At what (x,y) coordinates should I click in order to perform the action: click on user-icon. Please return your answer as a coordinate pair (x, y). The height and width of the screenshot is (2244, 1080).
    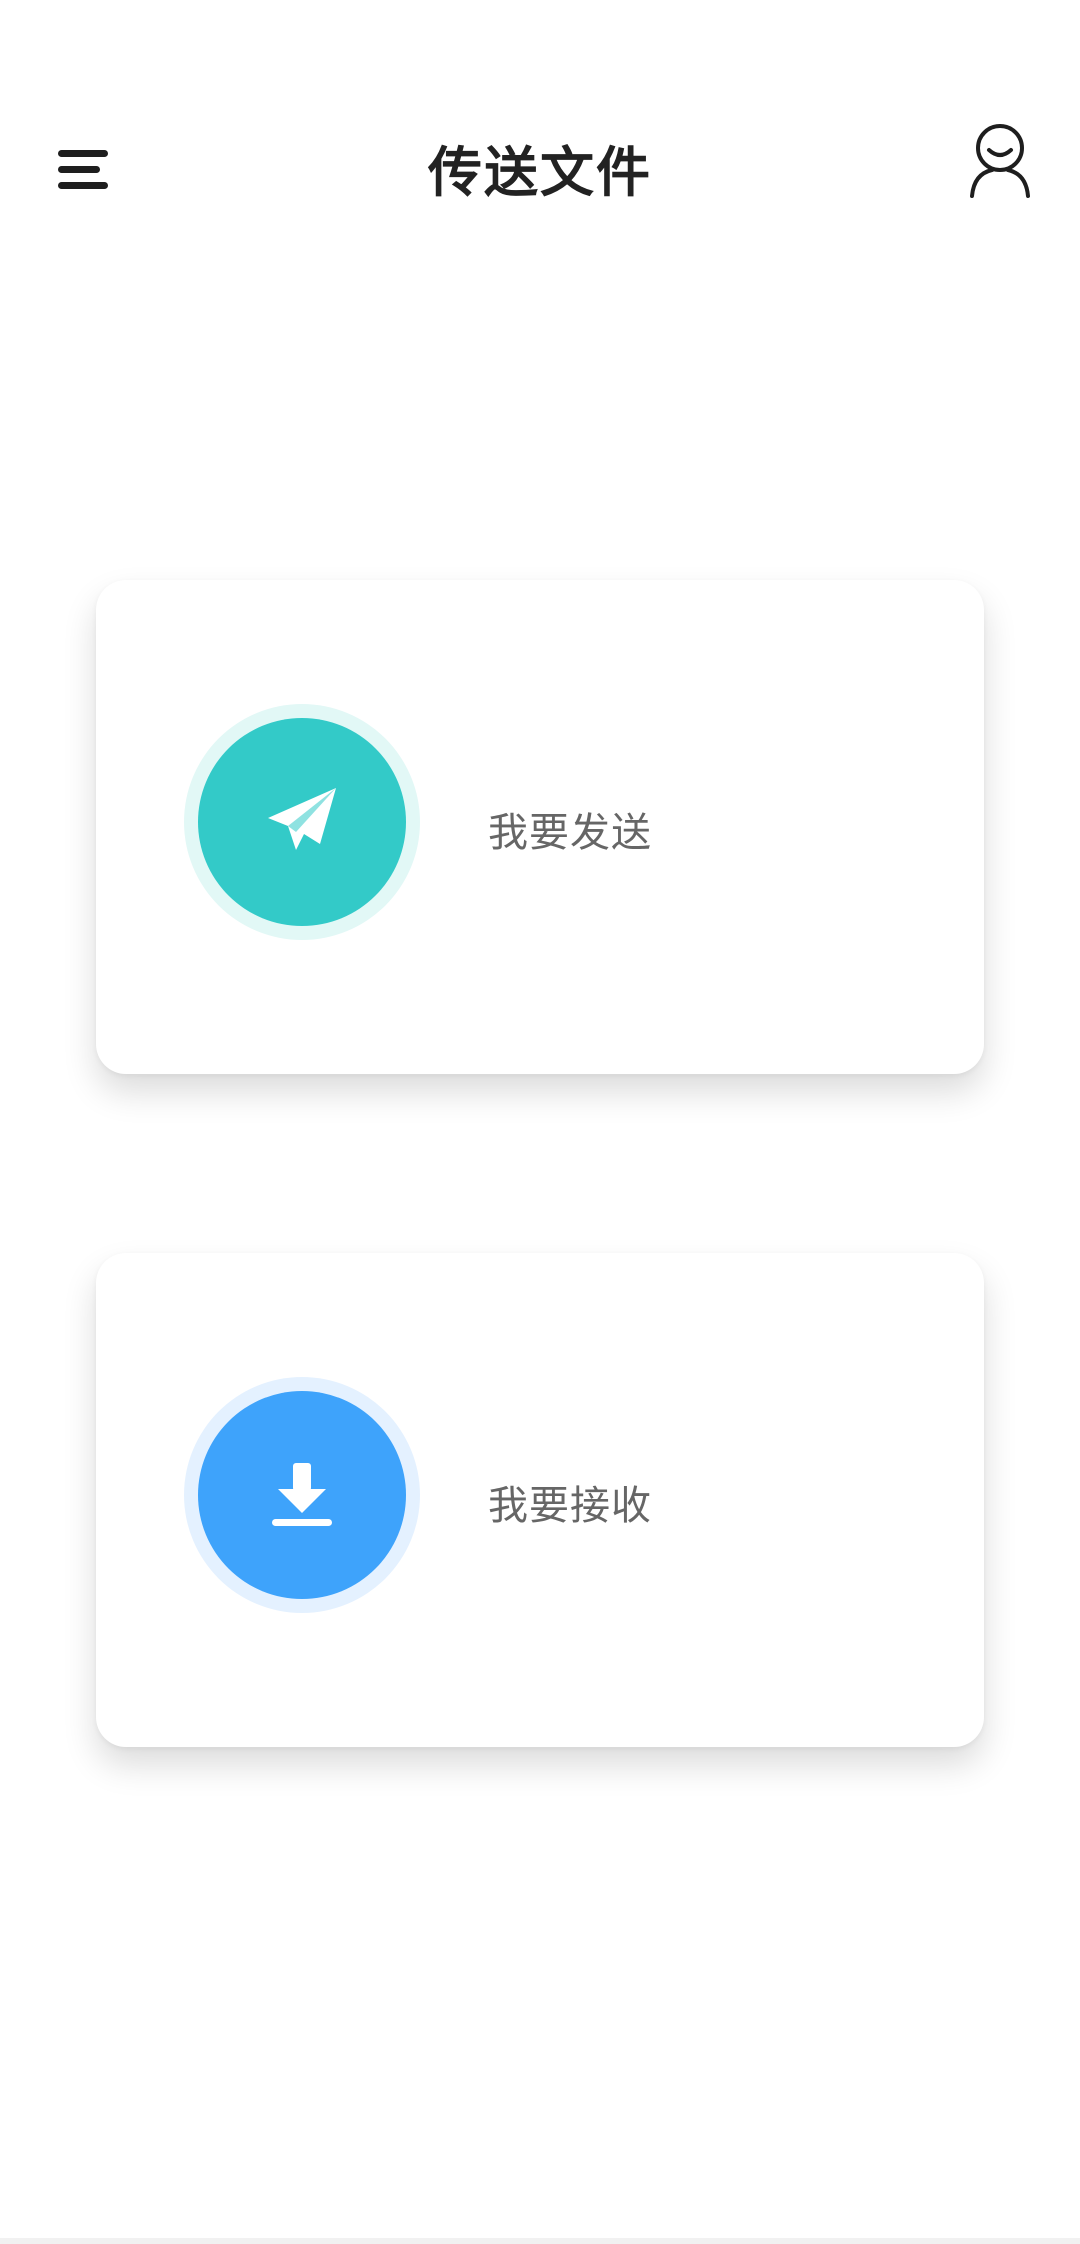
    Looking at the image, I should click on (1000, 161).